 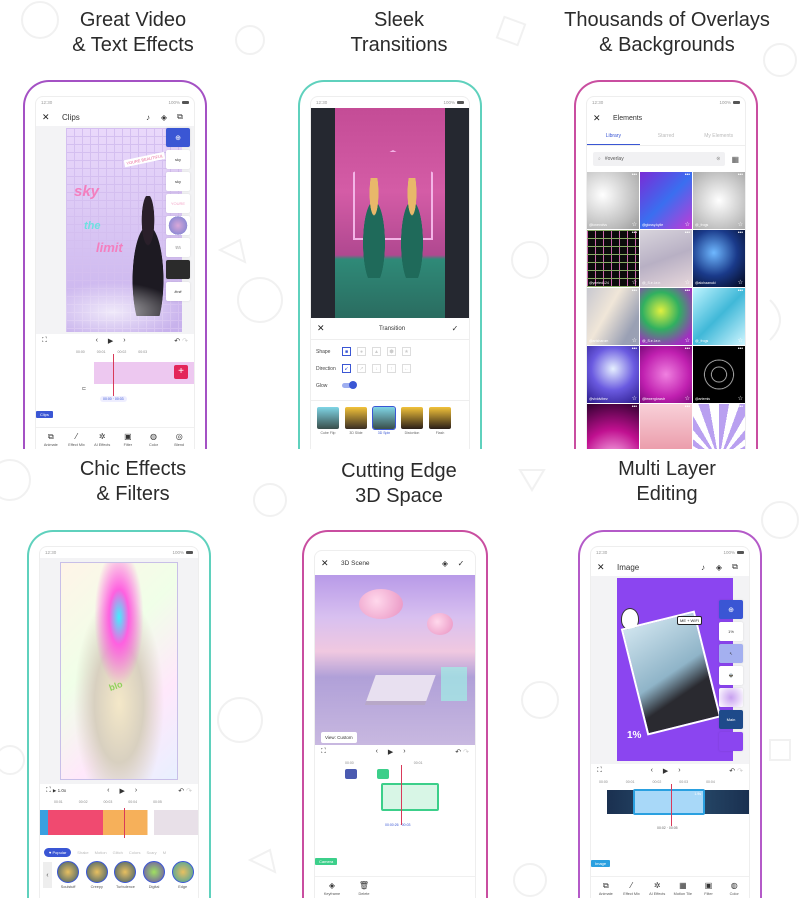 I want to click on effect-option: Edge, so click(x=182, y=875).